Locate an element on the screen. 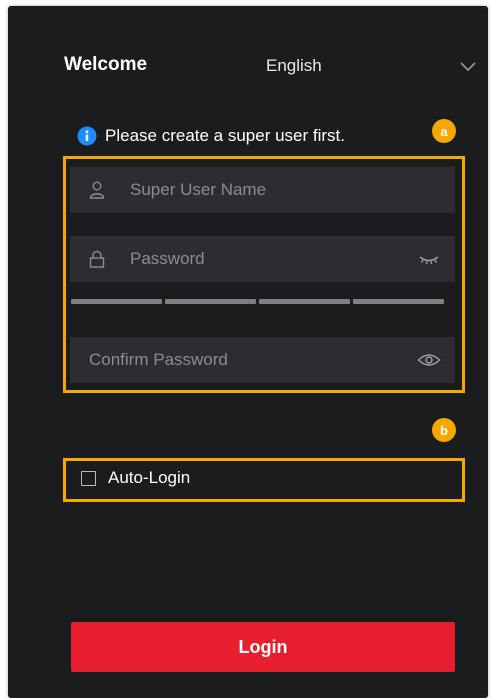 The height and width of the screenshot is (698, 492). annotation-badge-b: b is located at coordinates (444, 430).